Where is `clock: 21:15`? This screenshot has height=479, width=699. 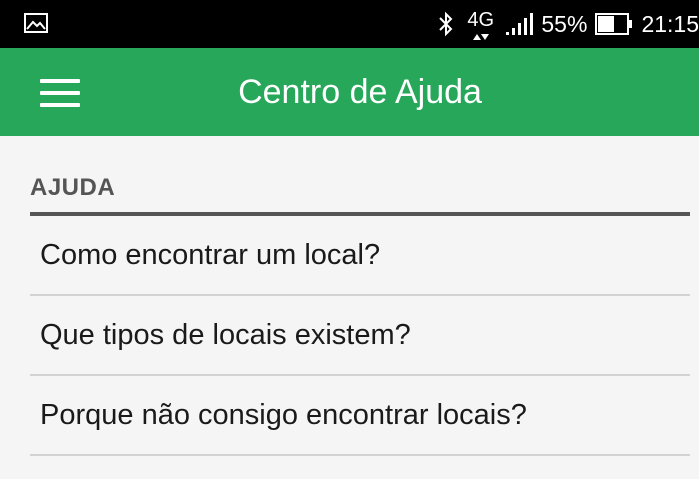
clock: 21:15 is located at coordinates (670, 23).